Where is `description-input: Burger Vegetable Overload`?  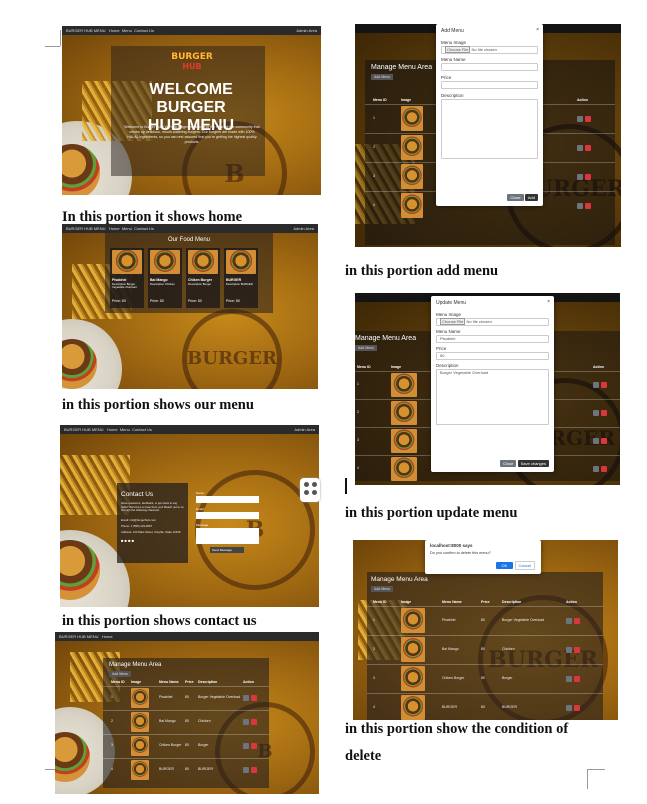
description-input: Burger Vegetable Overload is located at coordinates (492, 397).